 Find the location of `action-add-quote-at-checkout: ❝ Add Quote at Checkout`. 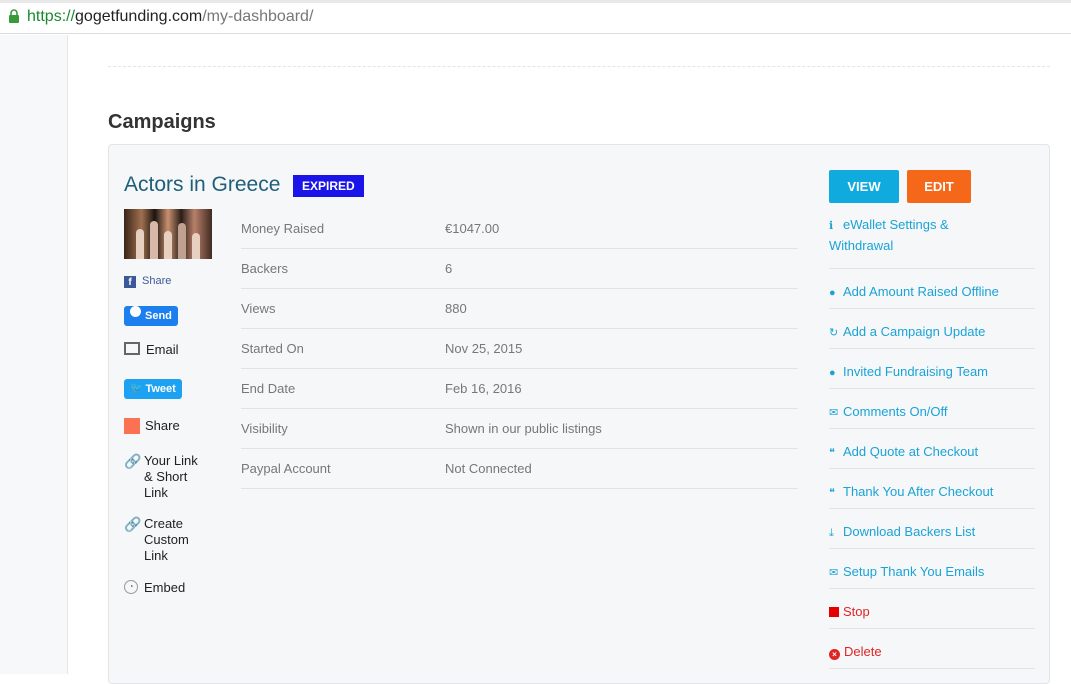

action-add-quote-at-checkout: ❝ Add Quote at Checkout is located at coordinates (932, 449).